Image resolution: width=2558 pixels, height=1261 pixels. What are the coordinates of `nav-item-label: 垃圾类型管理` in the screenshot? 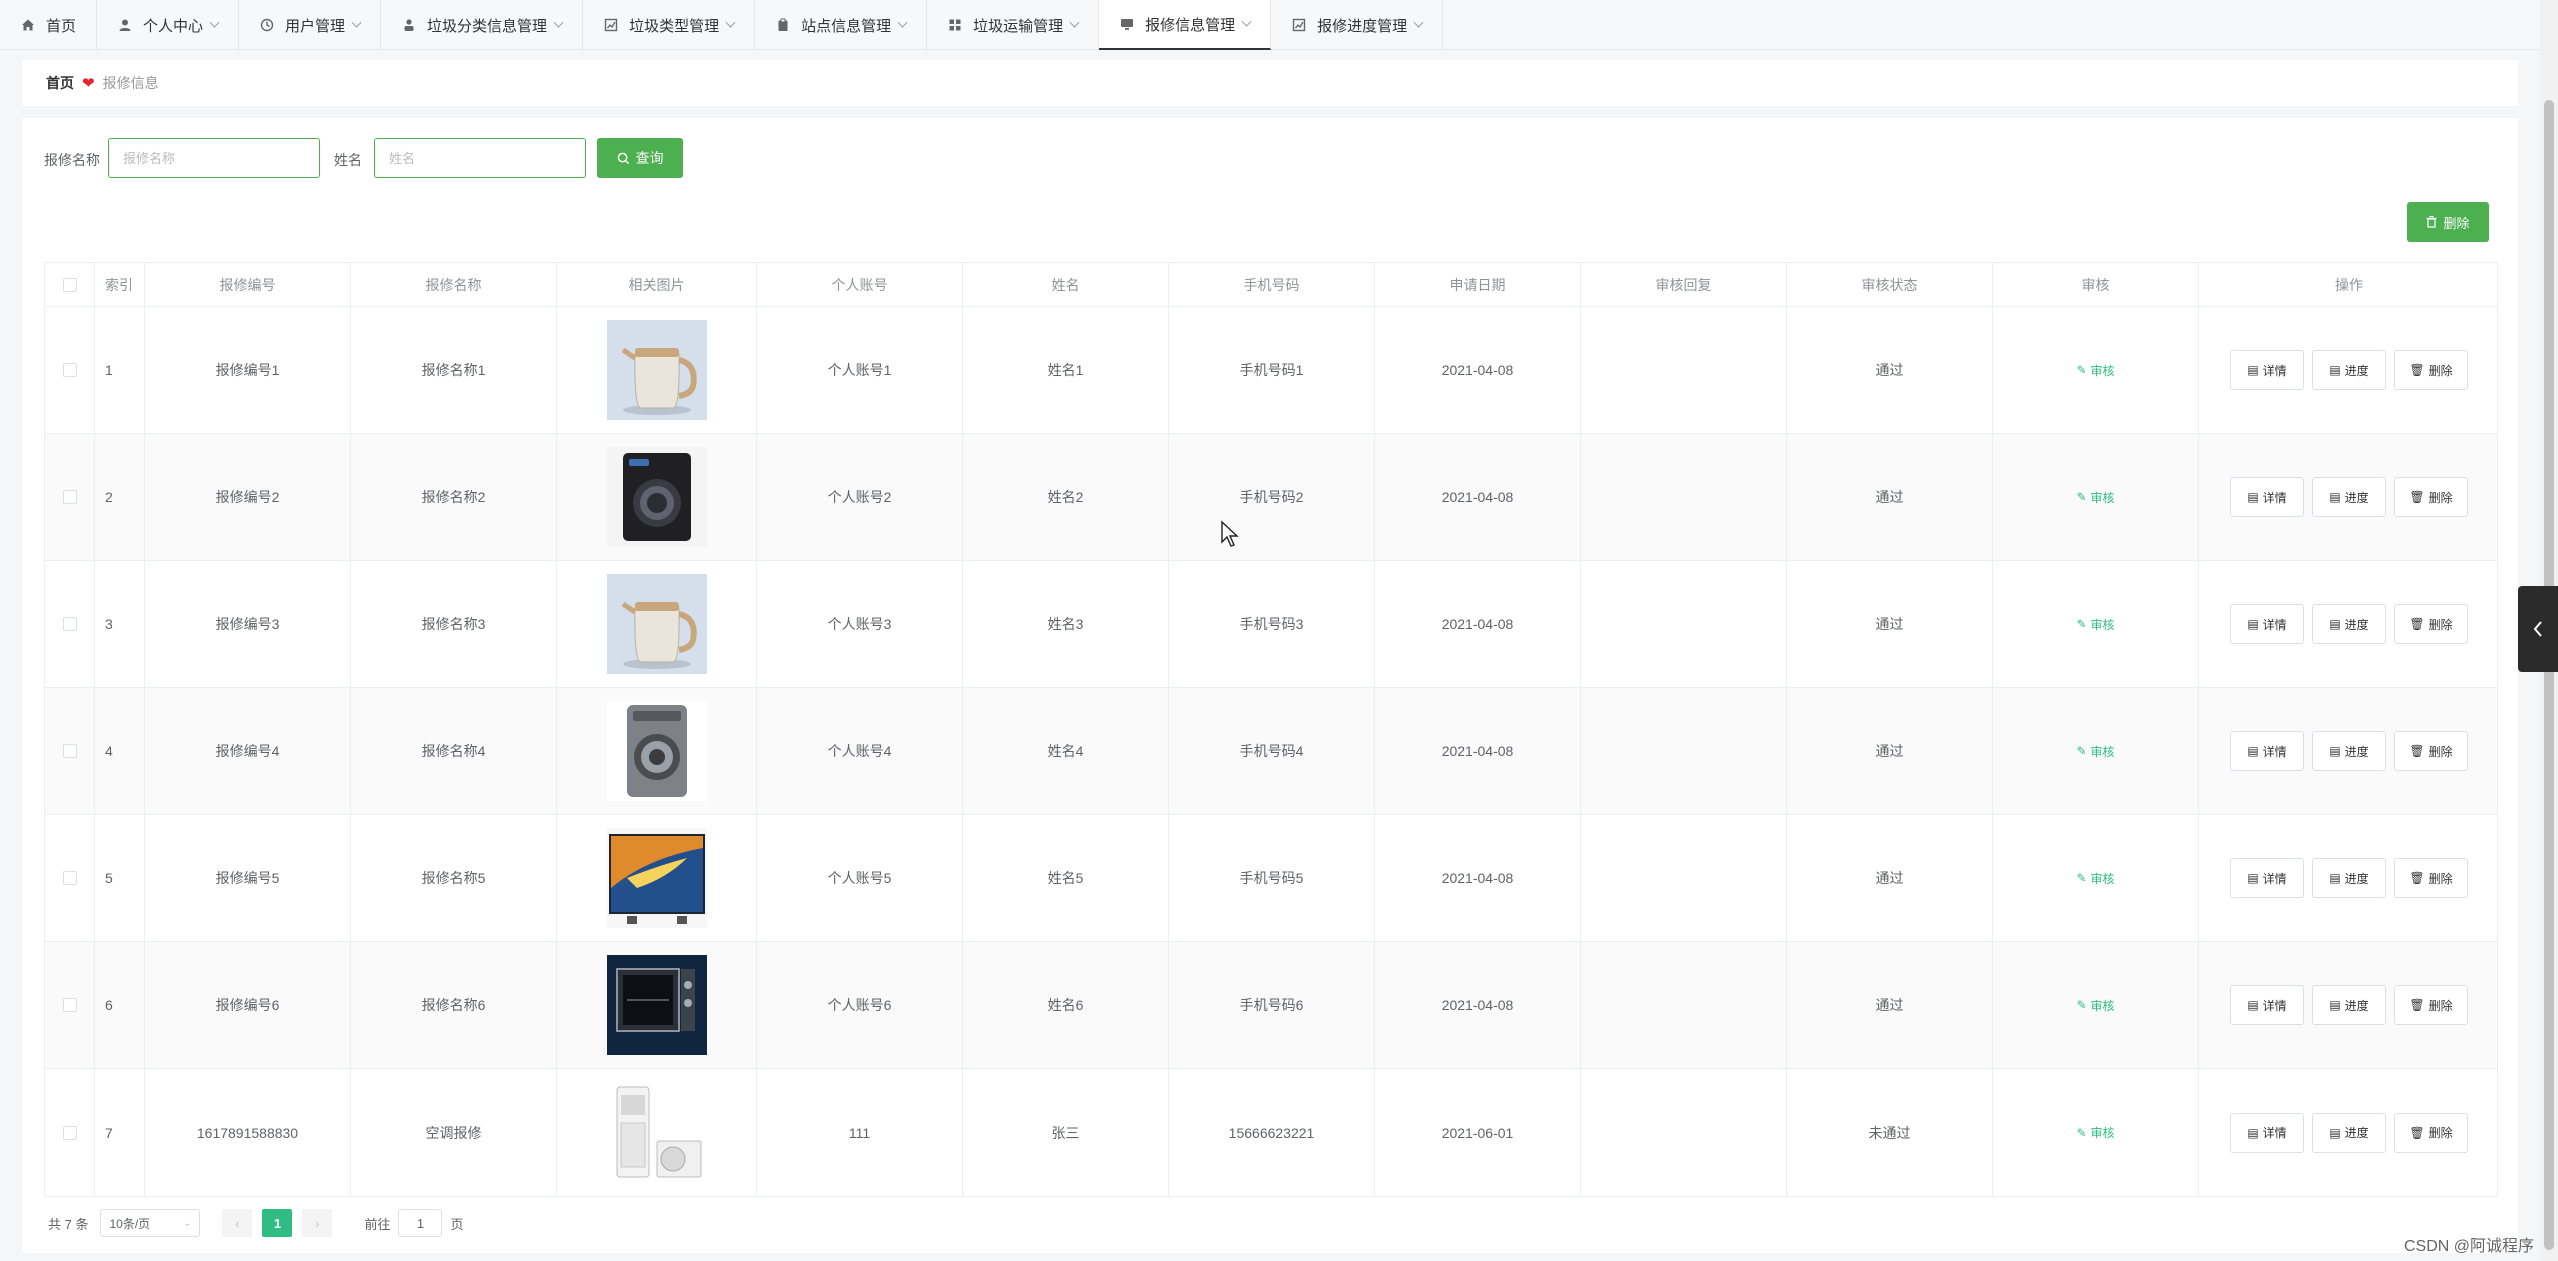 It's located at (674, 26).